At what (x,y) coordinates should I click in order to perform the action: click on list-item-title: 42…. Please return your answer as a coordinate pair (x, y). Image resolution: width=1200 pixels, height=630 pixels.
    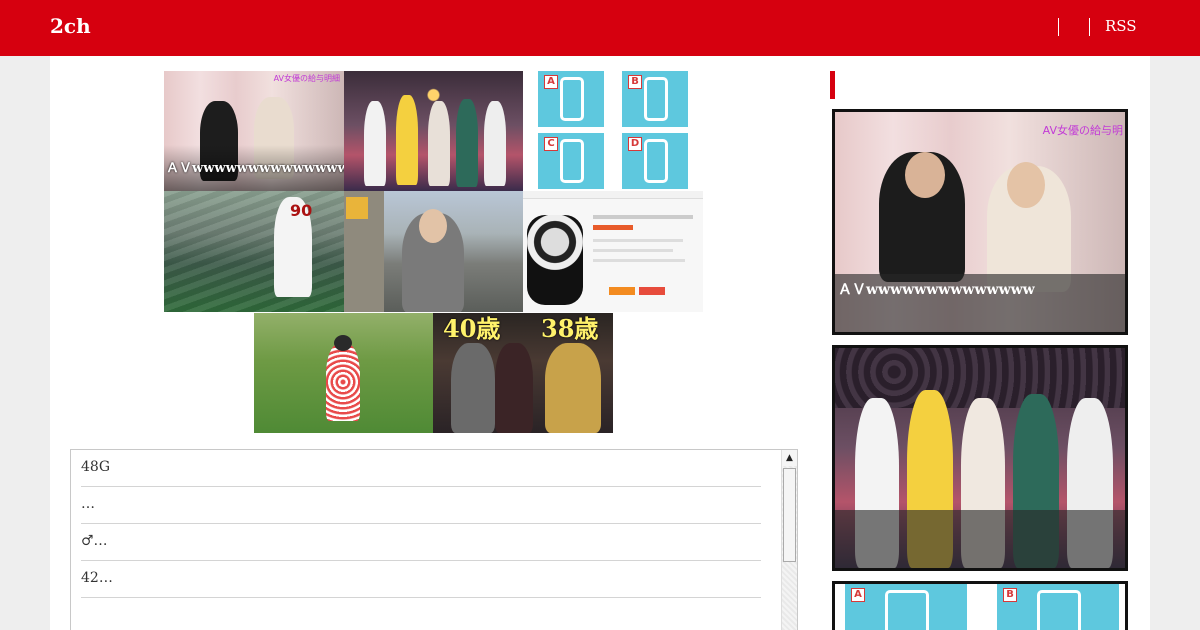
    Looking at the image, I should click on (97, 578).